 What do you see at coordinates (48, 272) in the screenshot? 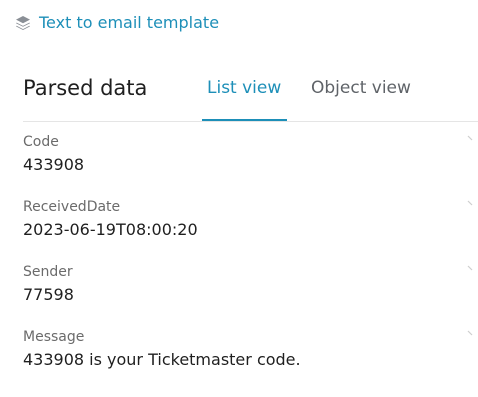
I see `field-label: Sender` at bounding box center [48, 272].